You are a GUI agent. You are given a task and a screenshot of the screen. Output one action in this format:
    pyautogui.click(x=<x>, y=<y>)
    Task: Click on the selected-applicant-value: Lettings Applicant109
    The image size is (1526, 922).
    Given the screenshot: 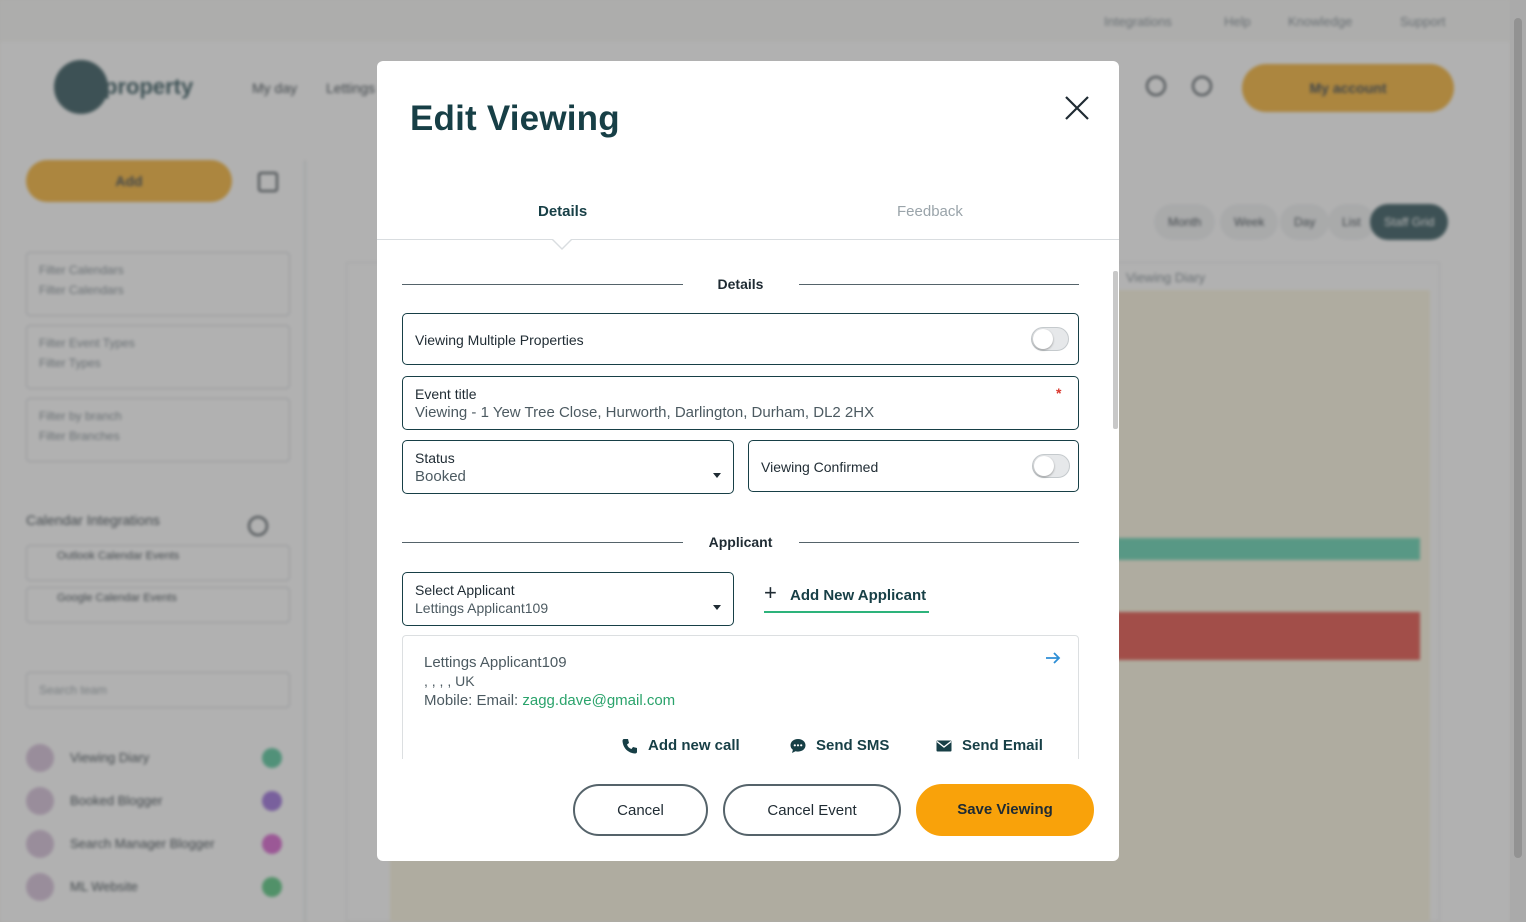 What is the action you would take?
    pyautogui.click(x=482, y=608)
    